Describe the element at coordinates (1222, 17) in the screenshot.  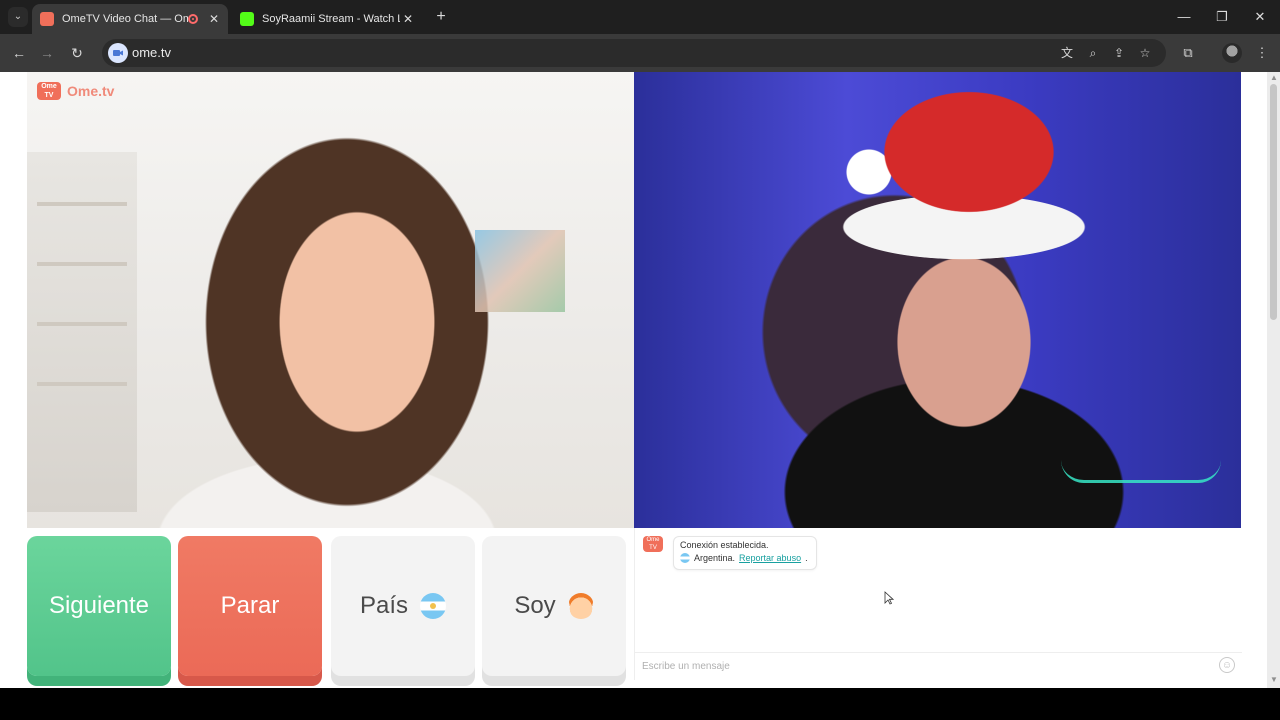
I see `restore-icon: ❐` at that location.